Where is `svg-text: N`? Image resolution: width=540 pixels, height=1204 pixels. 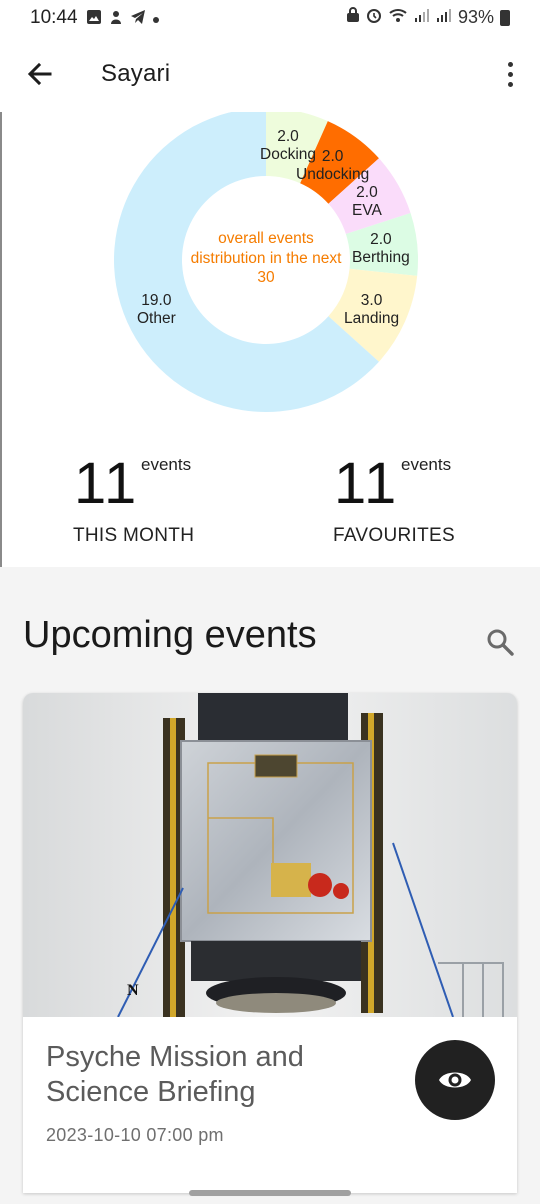
svg-text: N is located at coordinates (133, 990).